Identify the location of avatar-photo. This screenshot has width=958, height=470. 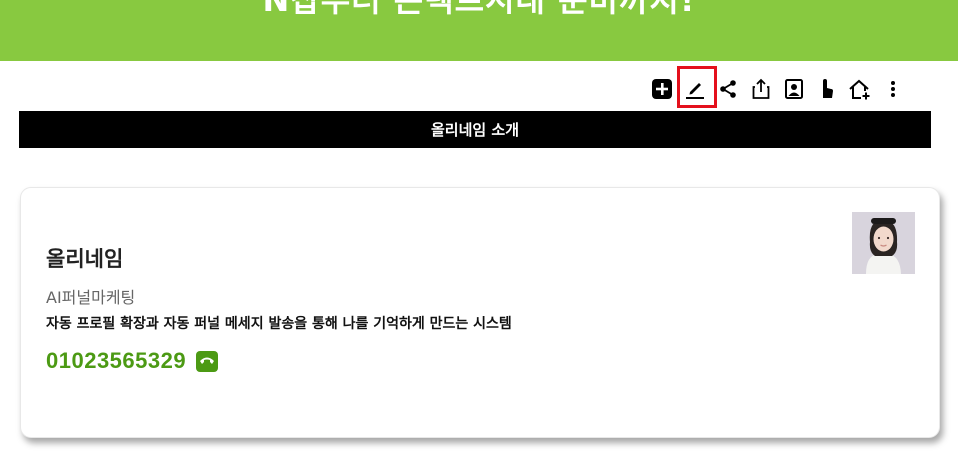
(883, 243).